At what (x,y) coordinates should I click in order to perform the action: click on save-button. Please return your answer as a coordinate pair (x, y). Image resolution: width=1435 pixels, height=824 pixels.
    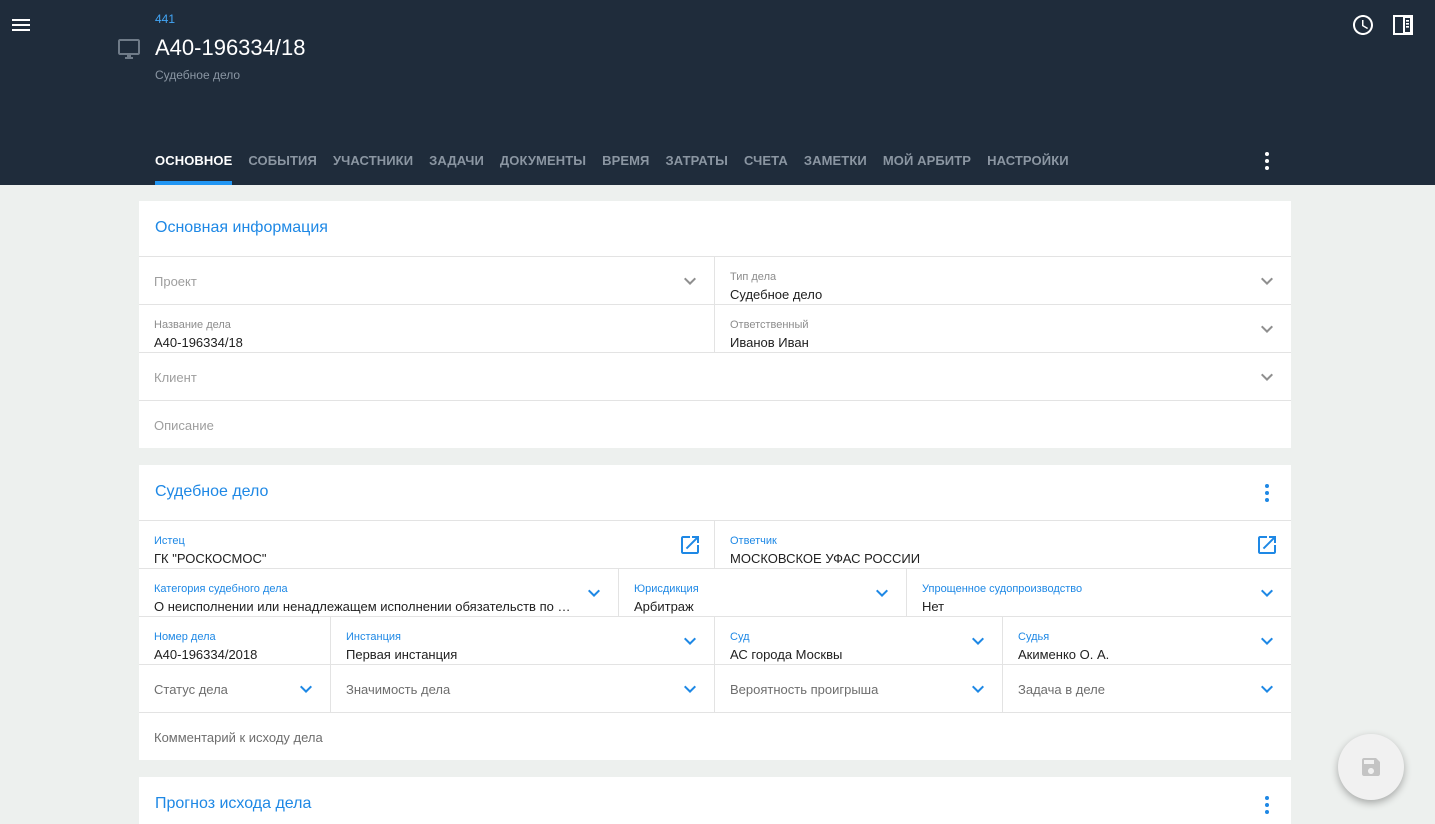
    Looking at the image, I should click on (1371, 767).